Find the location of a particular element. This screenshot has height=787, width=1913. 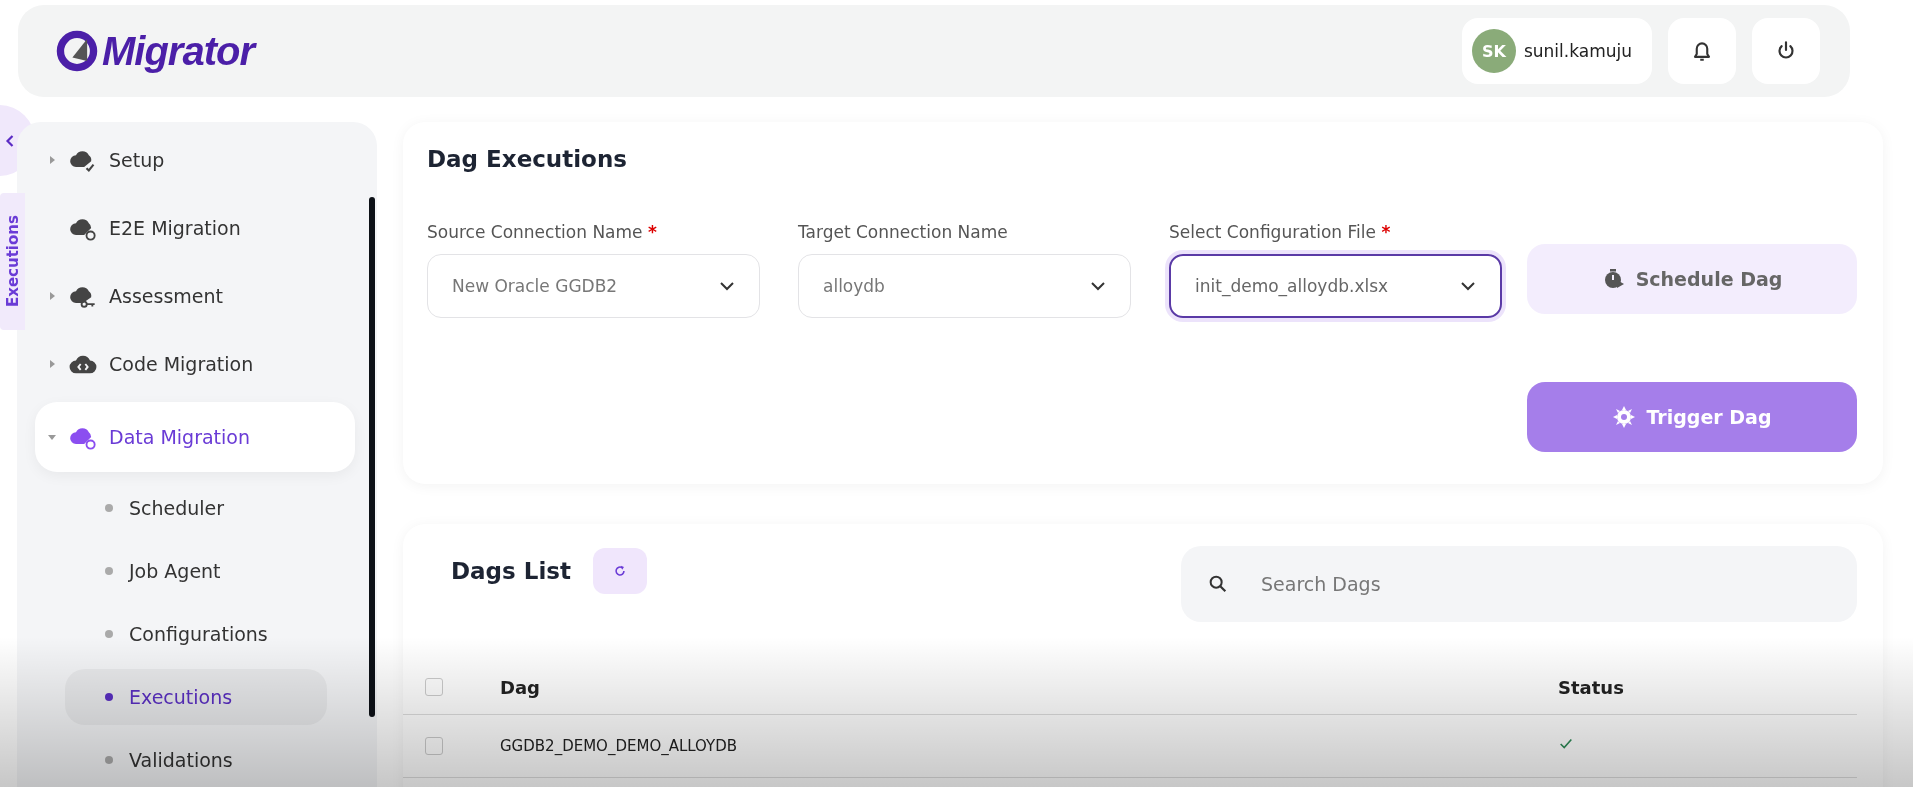

field-label: Select Configuration File * is located at coordinates (1280, 232).